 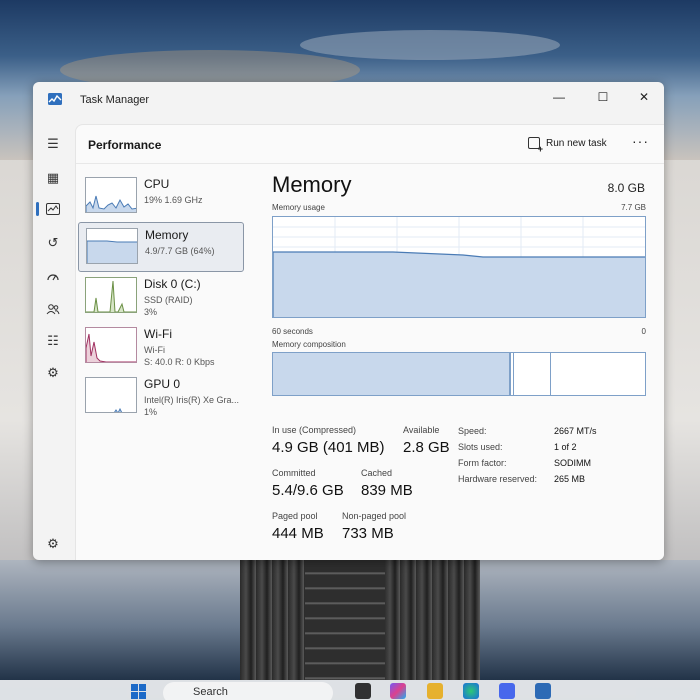 I want to click on composition-in-use, so click(x=391, y=374).